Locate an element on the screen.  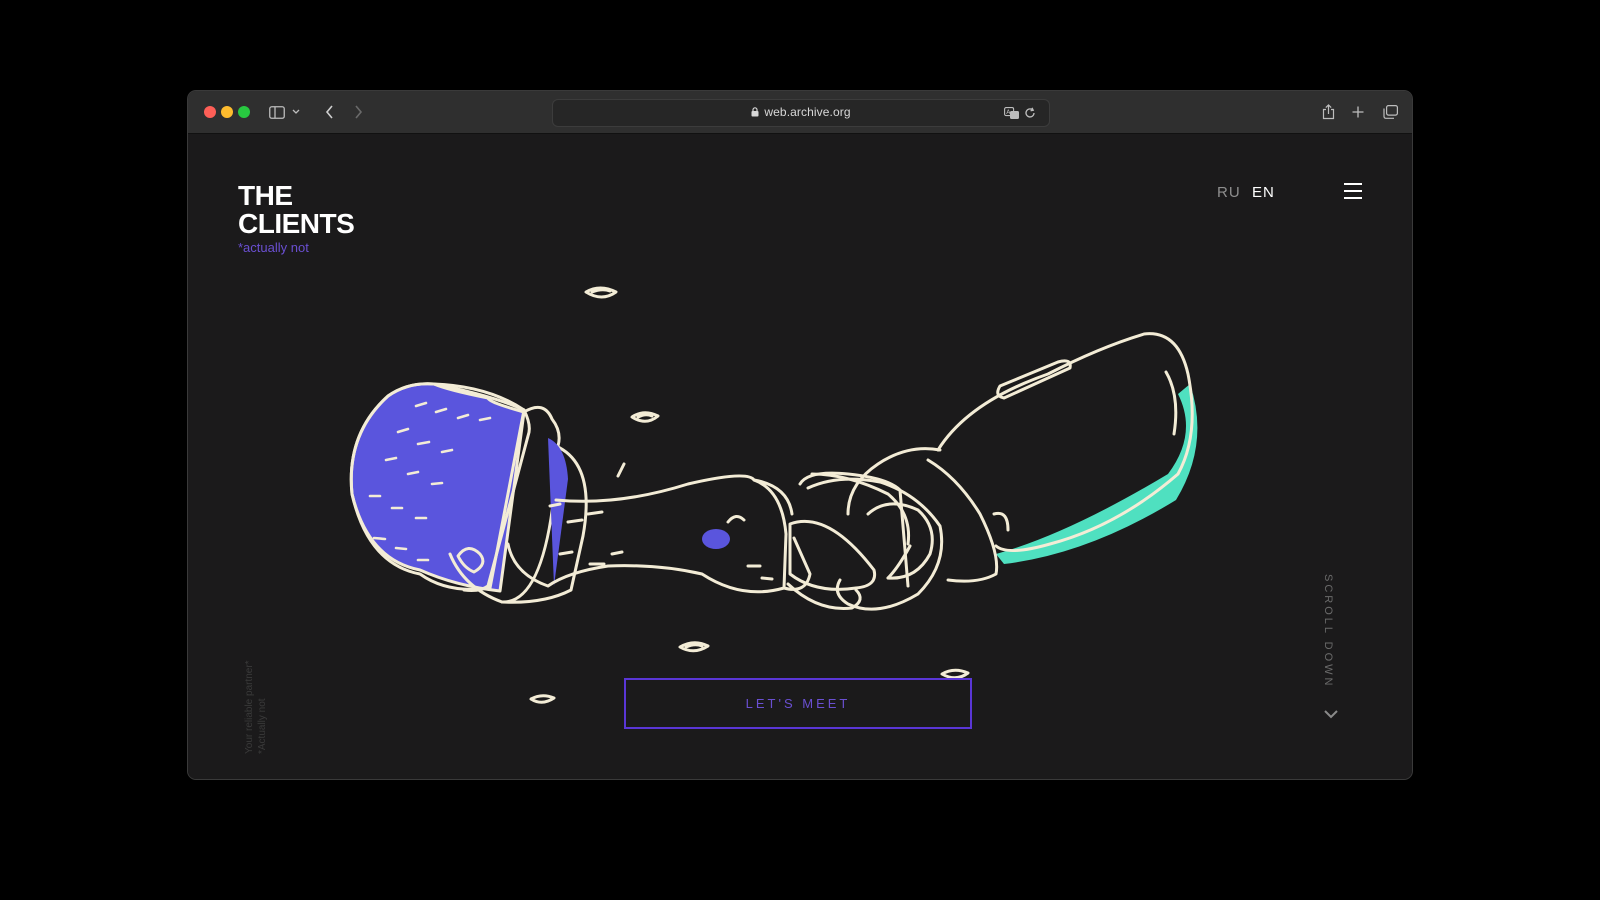
site-logo: THE CLIENTS is located at coordinates (296, 209).